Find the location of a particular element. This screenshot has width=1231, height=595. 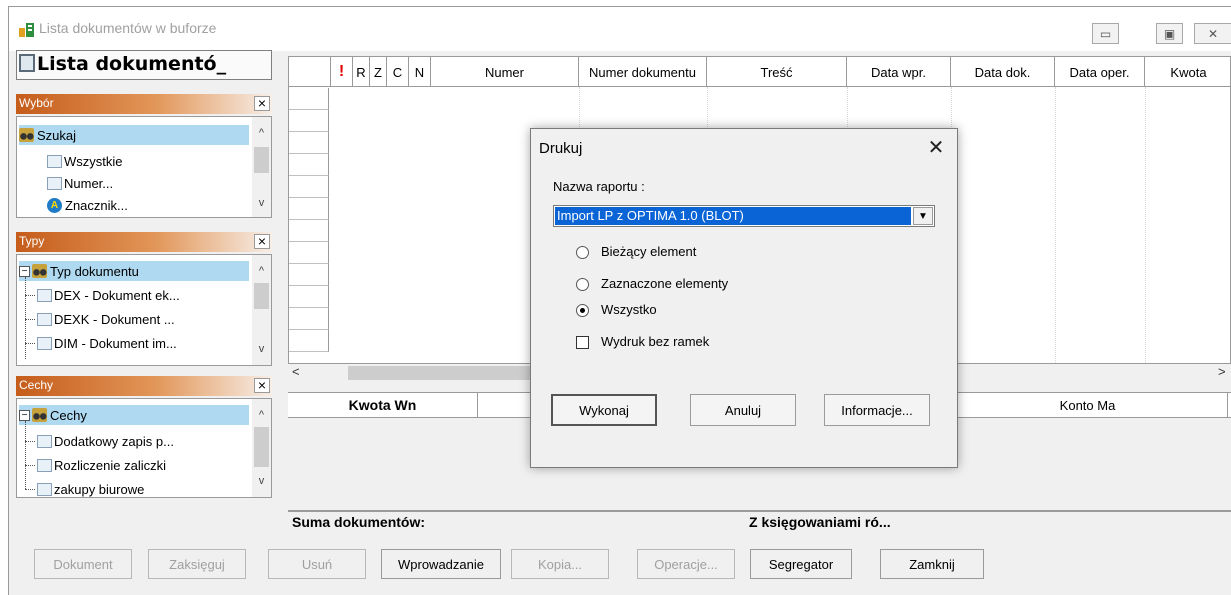

column-header-konto-ma: Konto Ma is located at coordinates (1088, 405).